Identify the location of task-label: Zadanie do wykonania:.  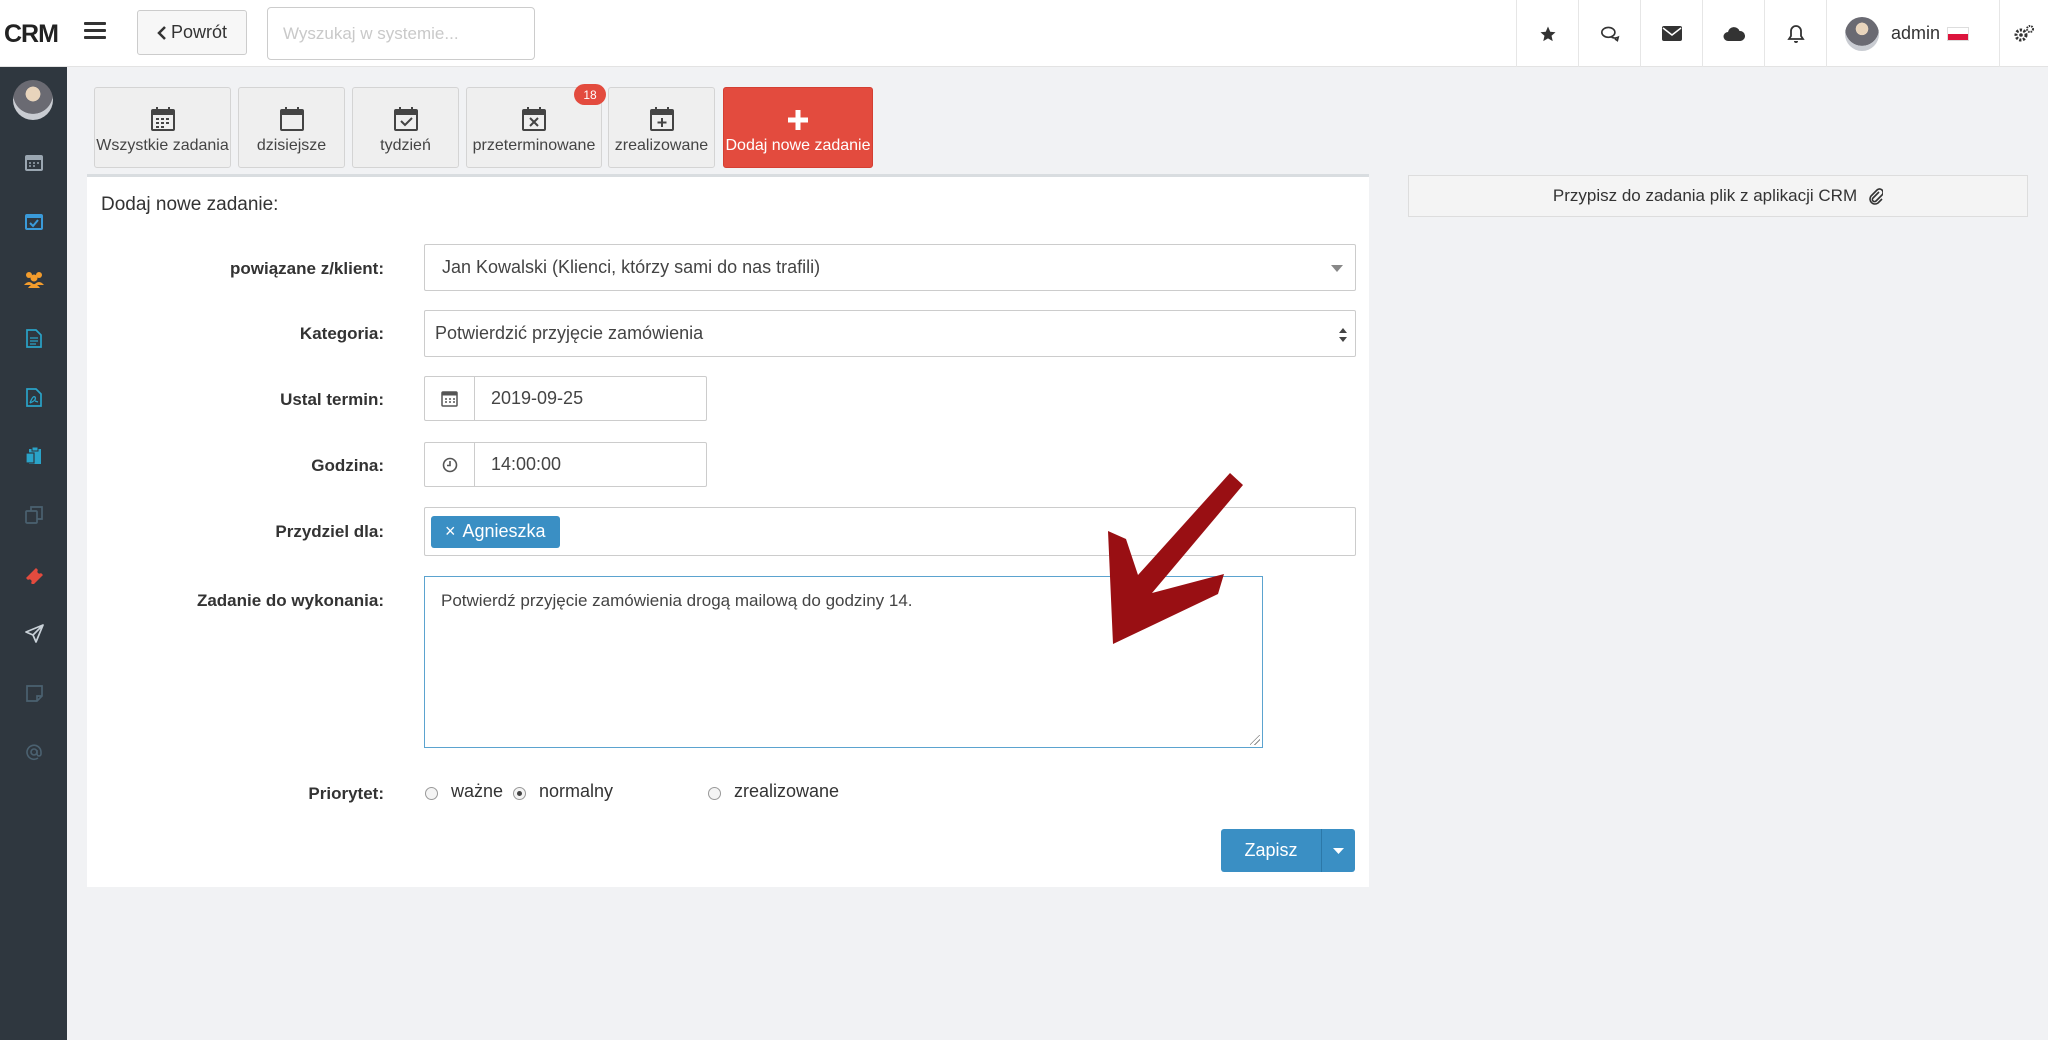
(290, 600).